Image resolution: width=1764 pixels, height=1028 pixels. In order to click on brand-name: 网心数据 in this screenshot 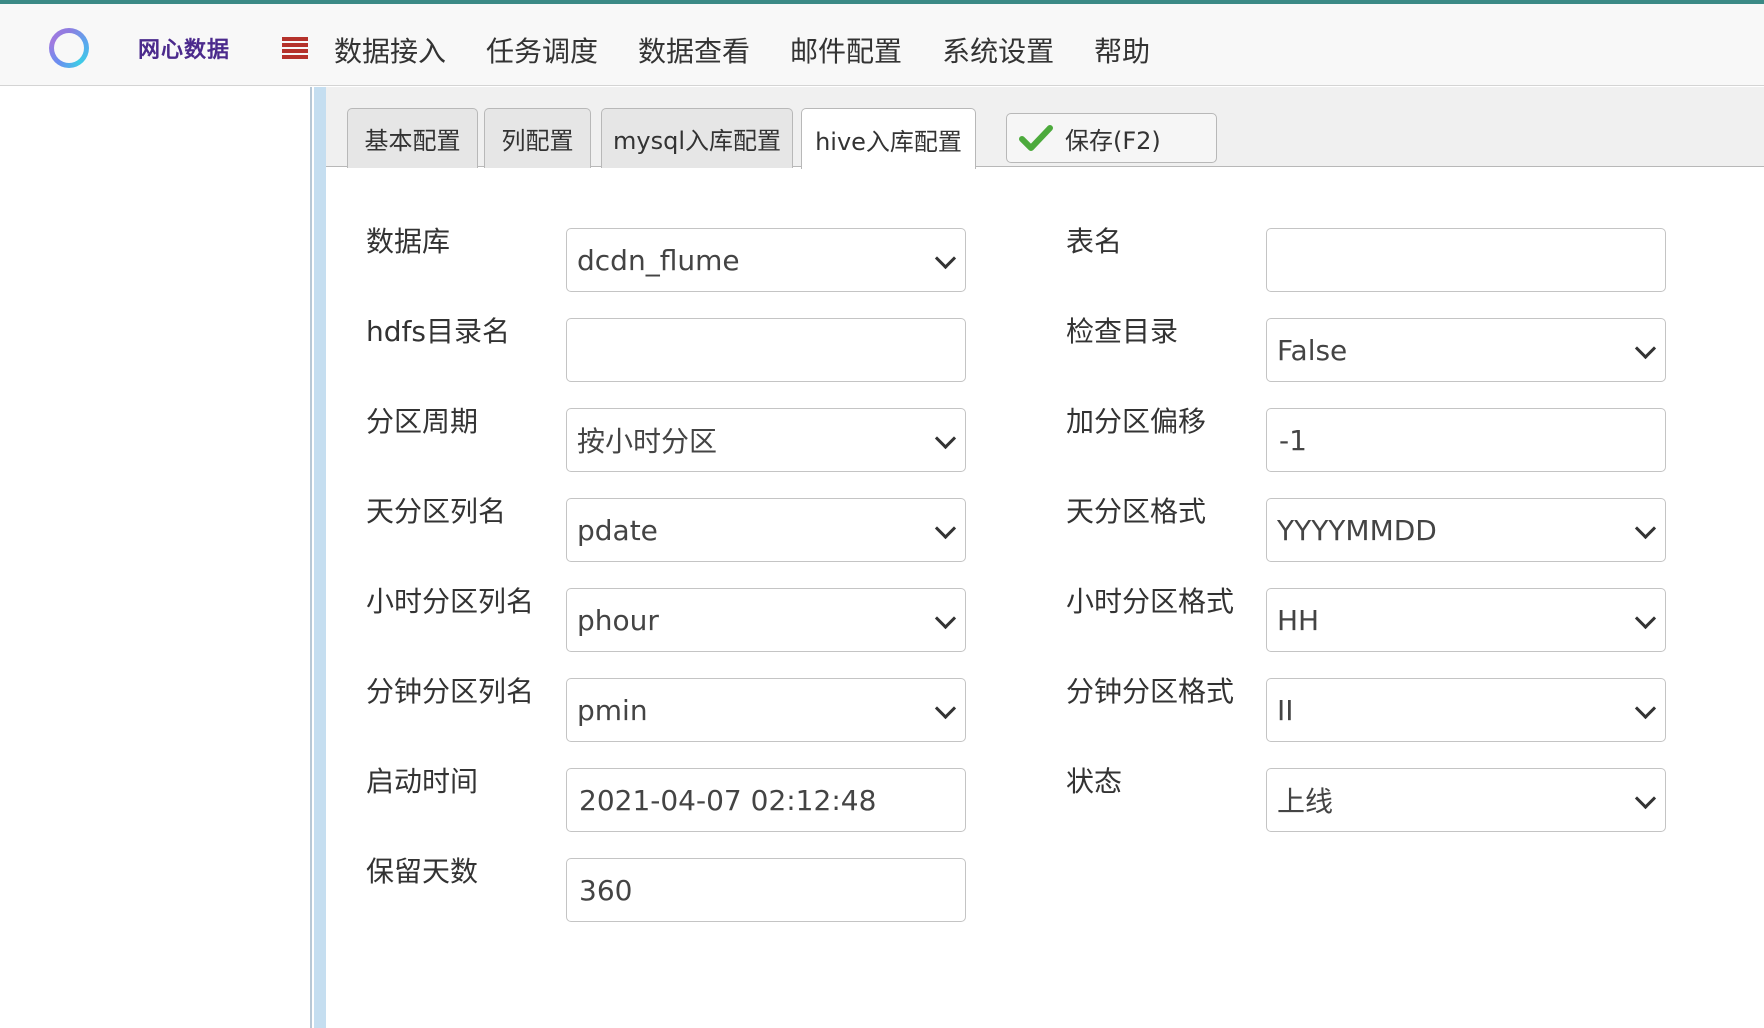, I will do `click(184, 48)`.